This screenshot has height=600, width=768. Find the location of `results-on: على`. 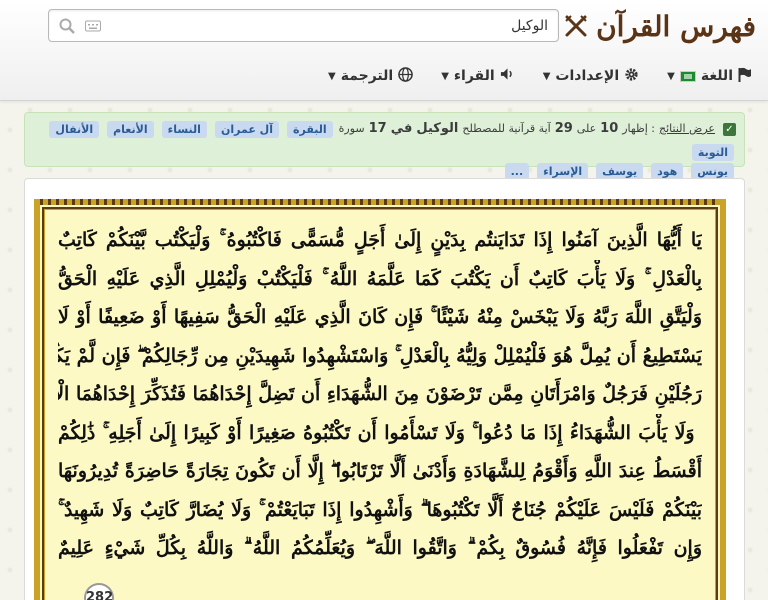

results-on: على is located at coordinates (586, 128).